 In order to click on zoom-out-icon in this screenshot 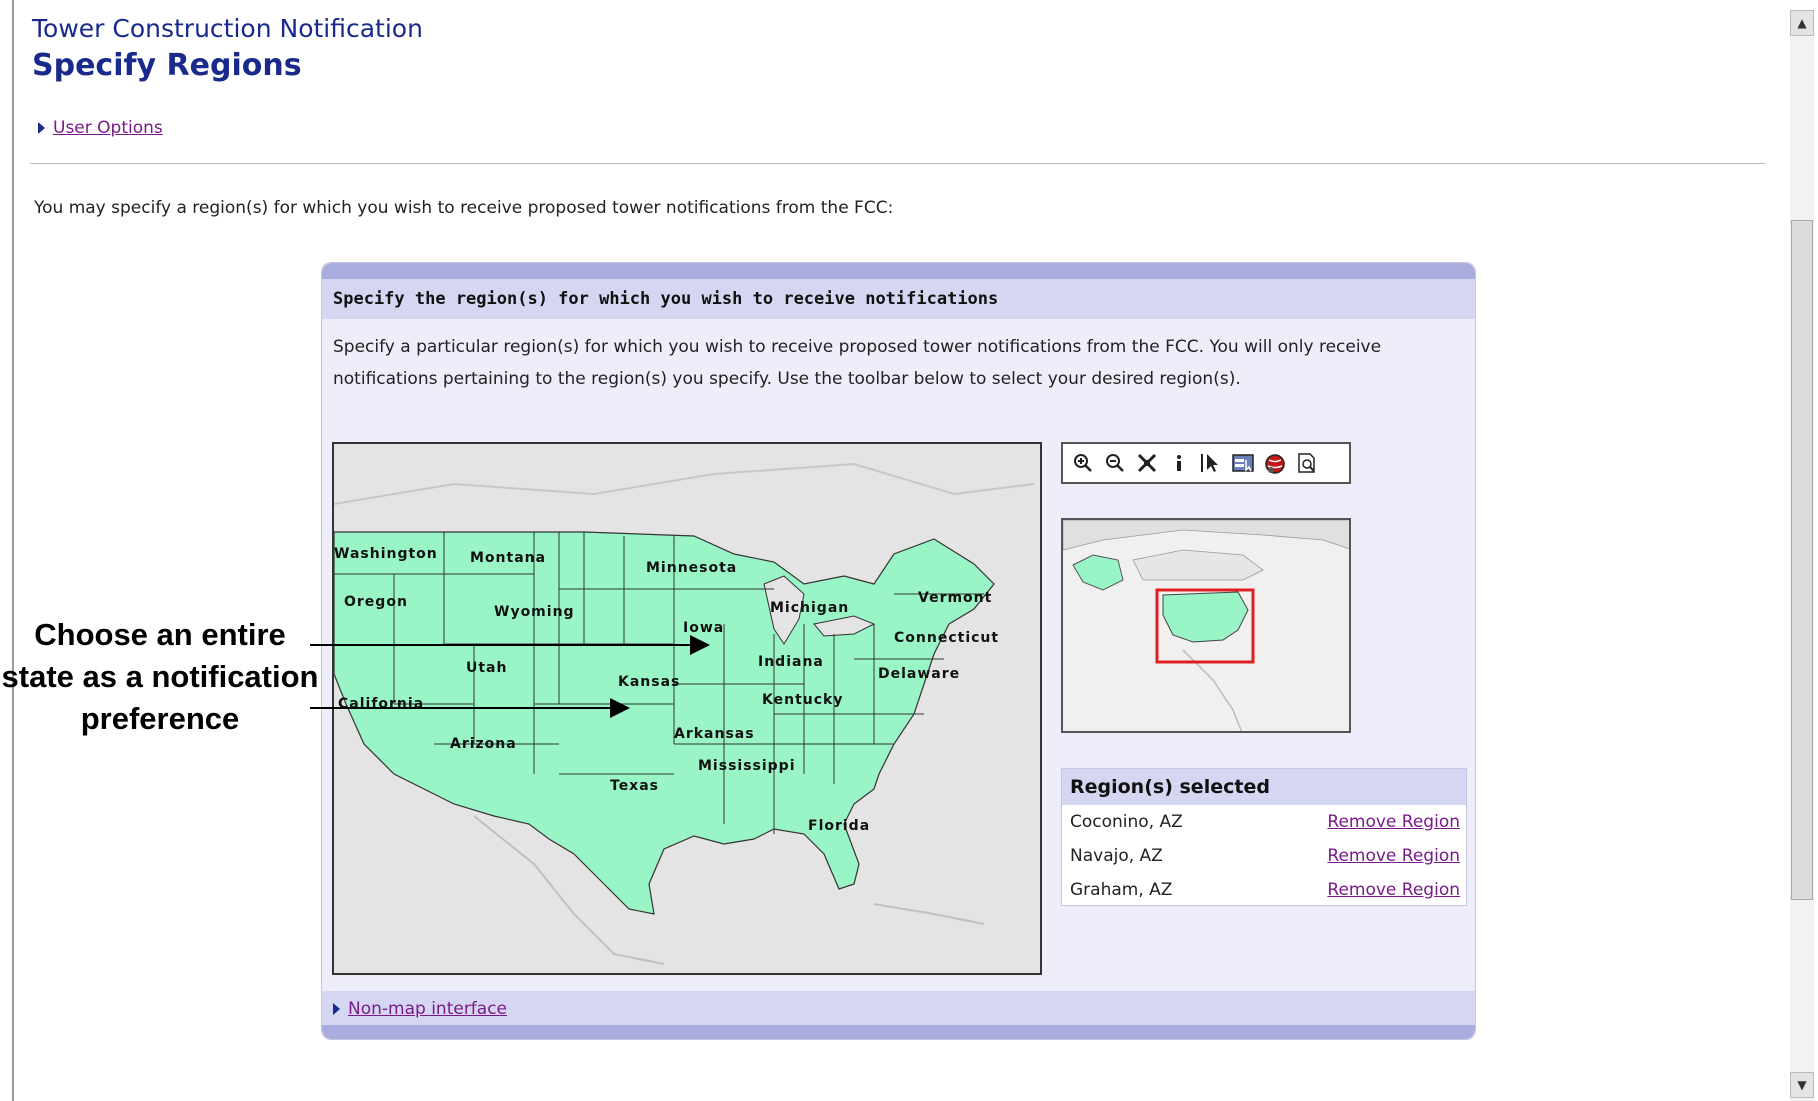, I will do `click(1115, 463)`.